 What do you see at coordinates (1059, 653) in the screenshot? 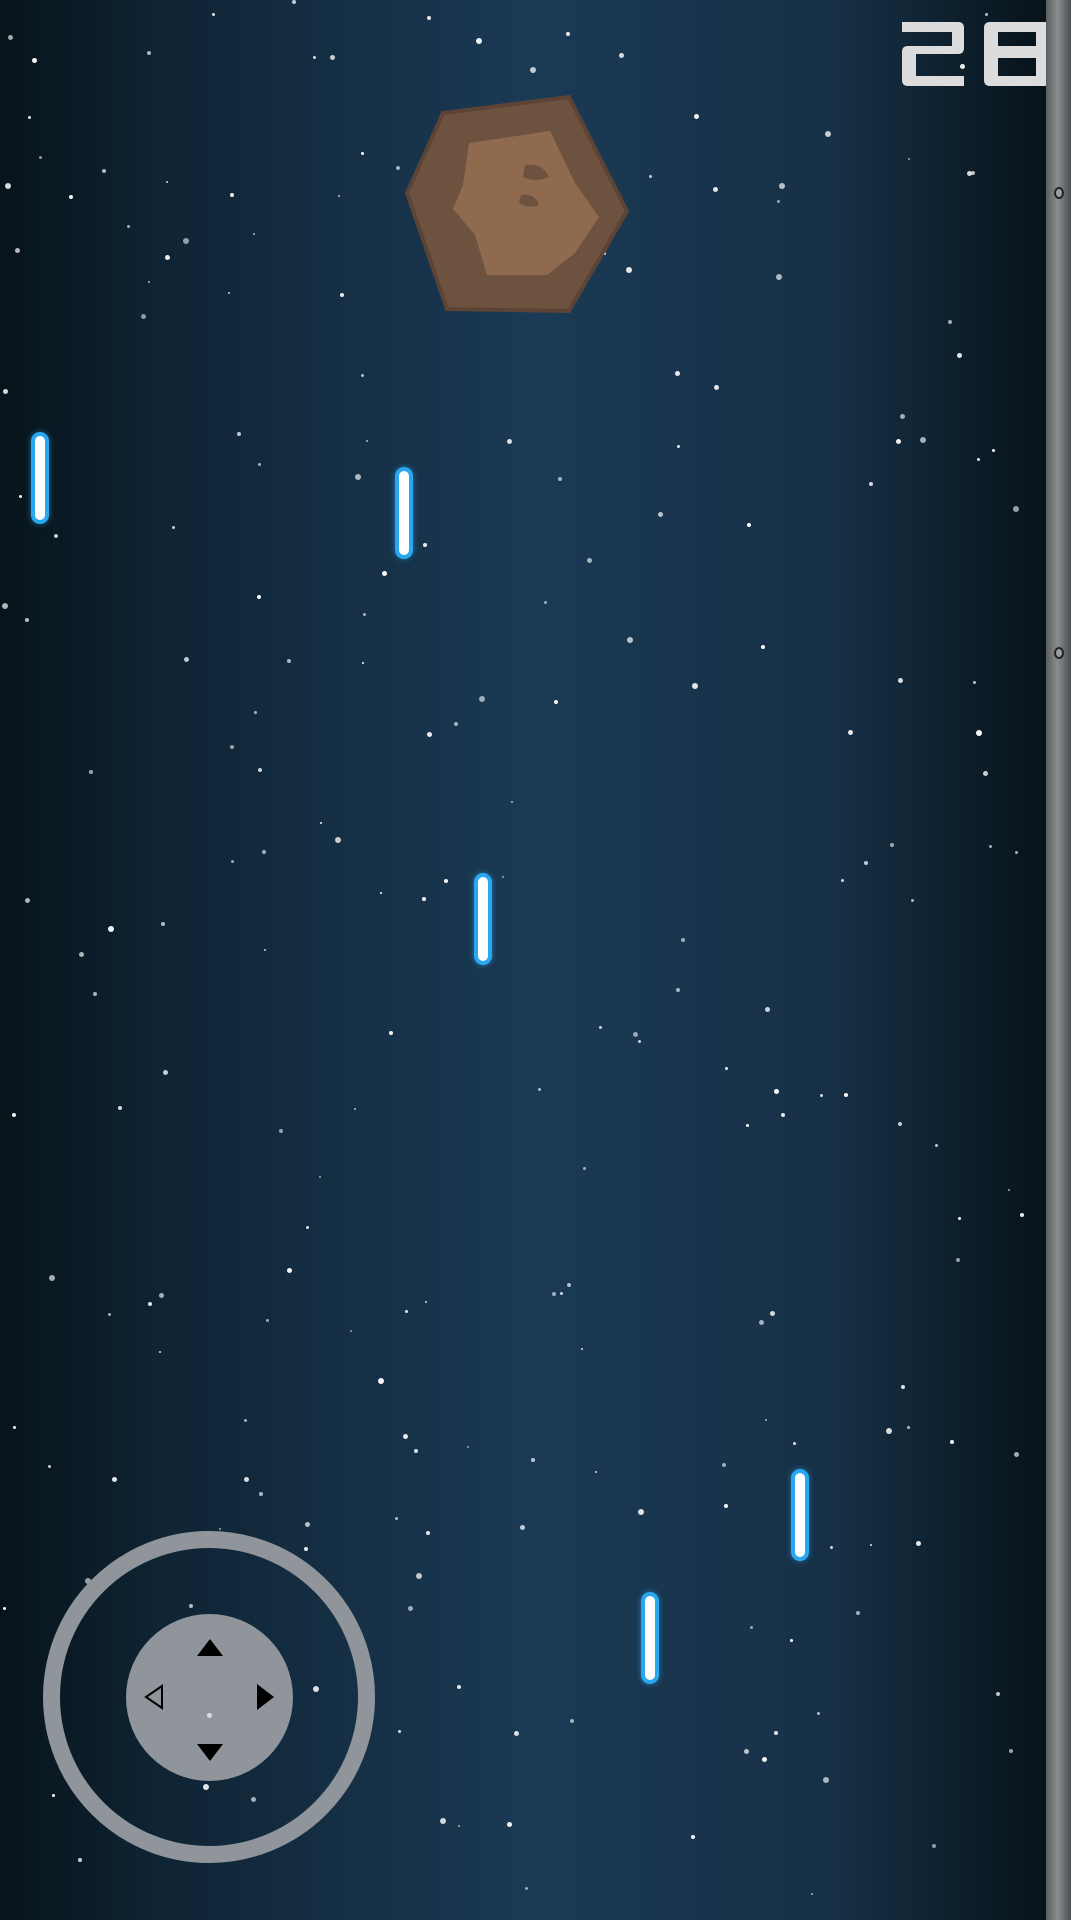
I see `rail-marker` at bounding box center [1059, 653].